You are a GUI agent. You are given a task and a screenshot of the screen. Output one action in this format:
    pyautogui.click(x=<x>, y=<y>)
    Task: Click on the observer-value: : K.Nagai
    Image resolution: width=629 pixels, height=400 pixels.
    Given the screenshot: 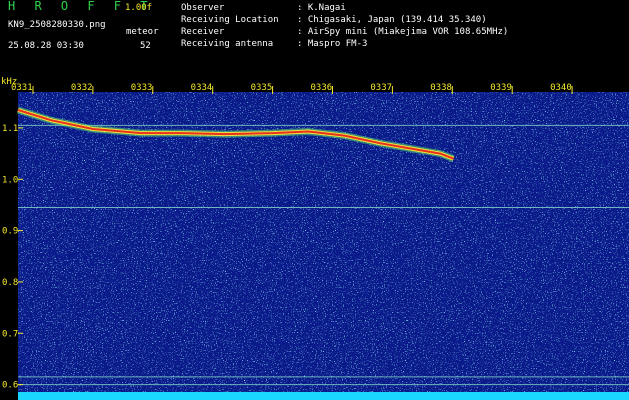 What is the action you would take?
    pyautogui.click(x=321, y=8)
    